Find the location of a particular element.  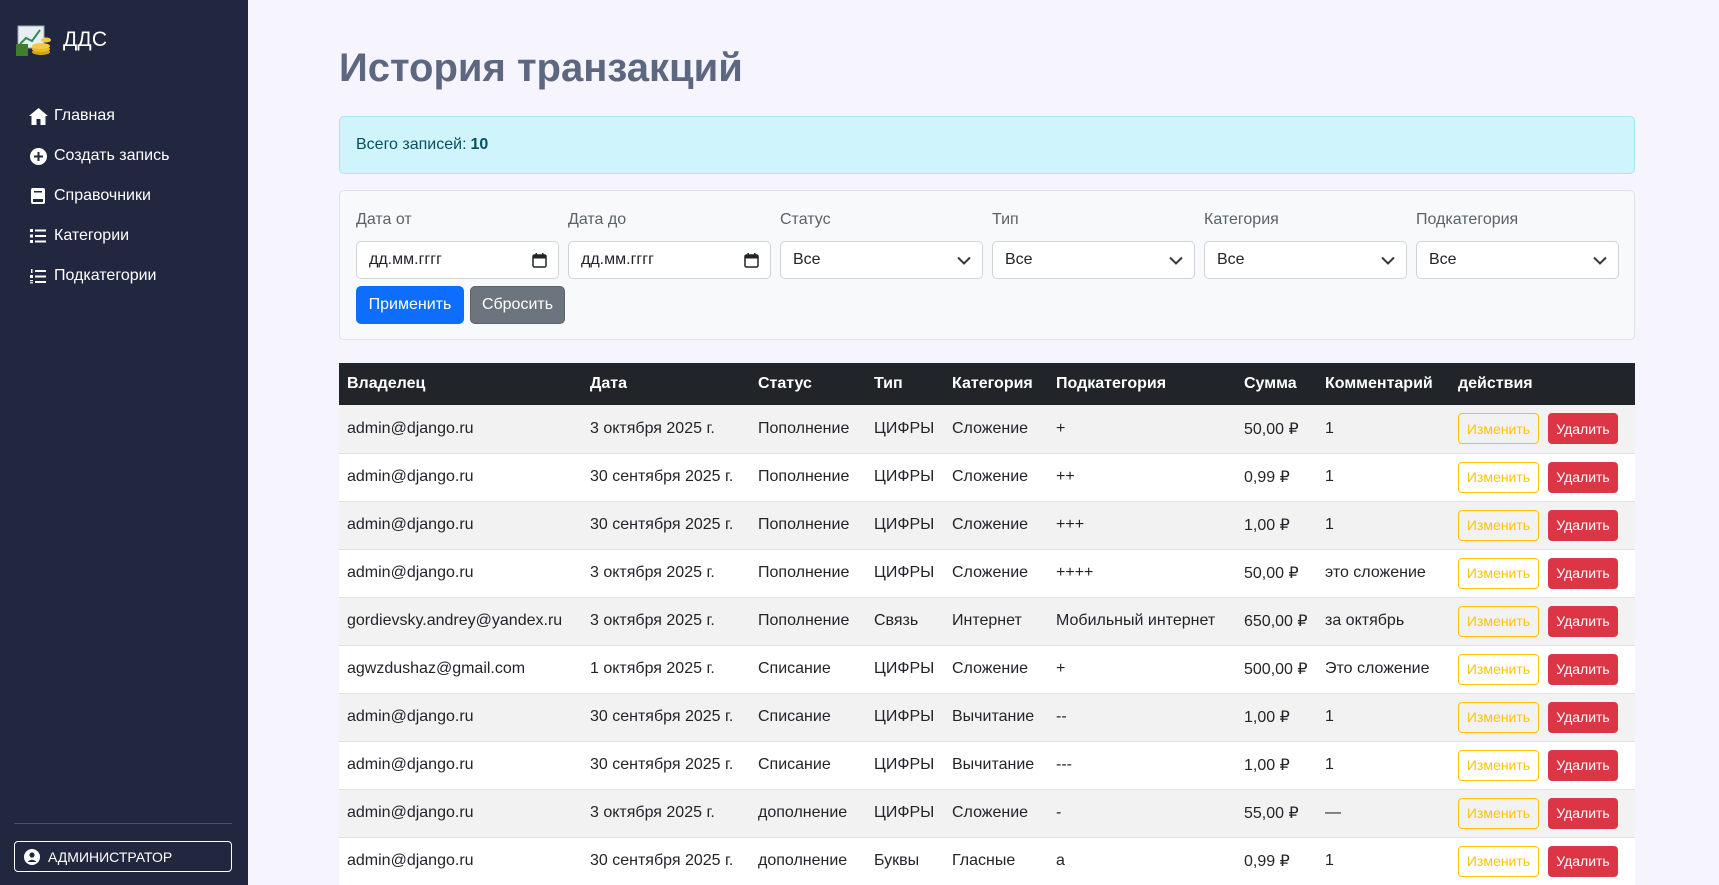

list-ol-icon is located at coordinates (38, 276).